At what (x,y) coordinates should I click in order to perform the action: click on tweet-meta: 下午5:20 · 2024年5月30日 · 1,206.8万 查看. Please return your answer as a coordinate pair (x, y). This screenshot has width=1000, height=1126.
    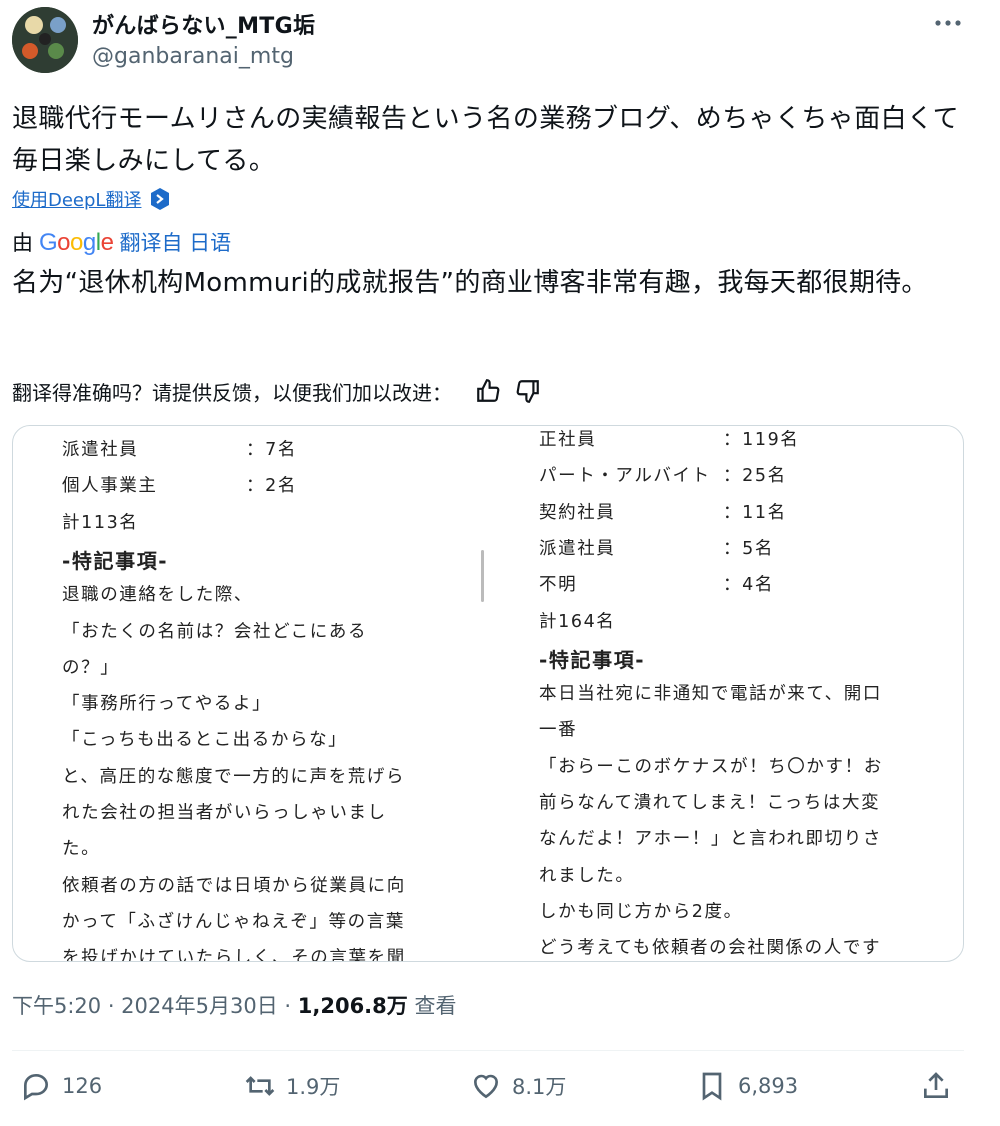
    Looking at the image, I should click on (234, 1005).